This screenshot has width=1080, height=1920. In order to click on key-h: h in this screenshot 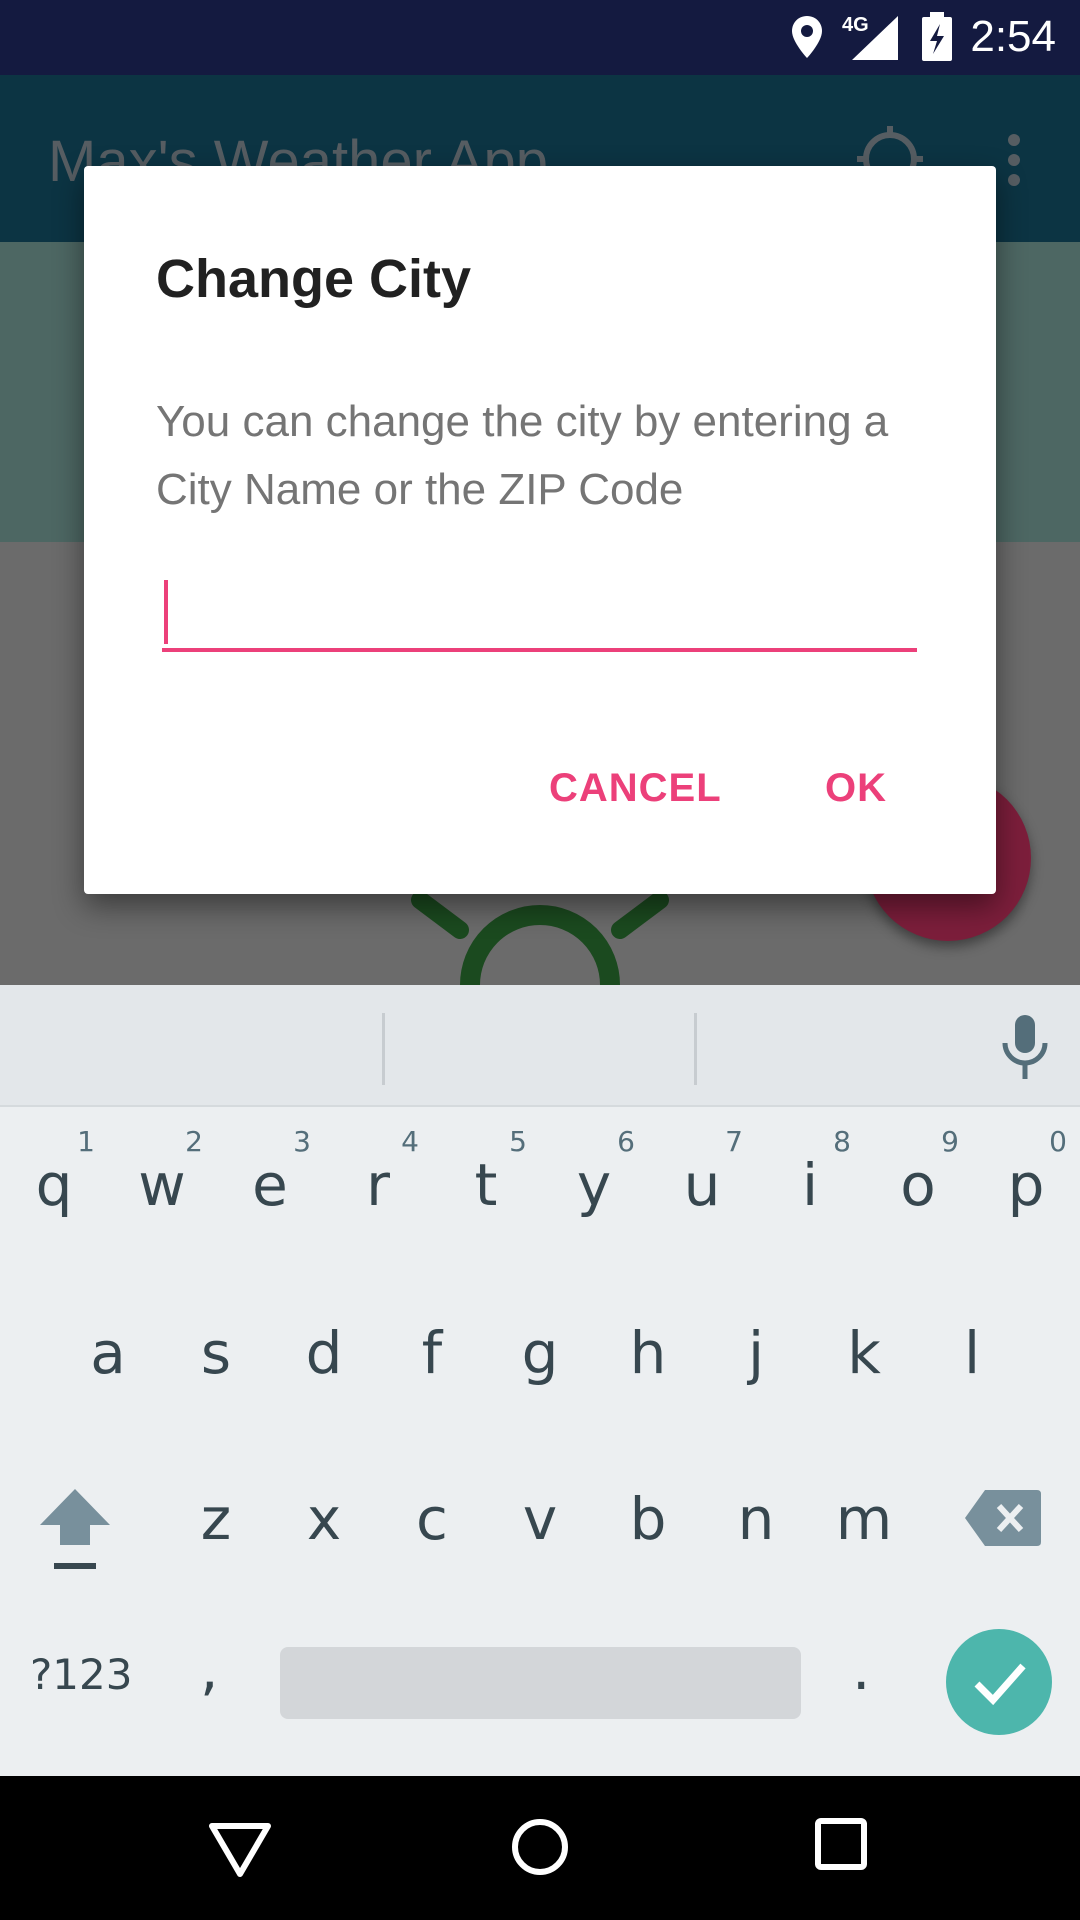, I will do `click(648, 1353)`.